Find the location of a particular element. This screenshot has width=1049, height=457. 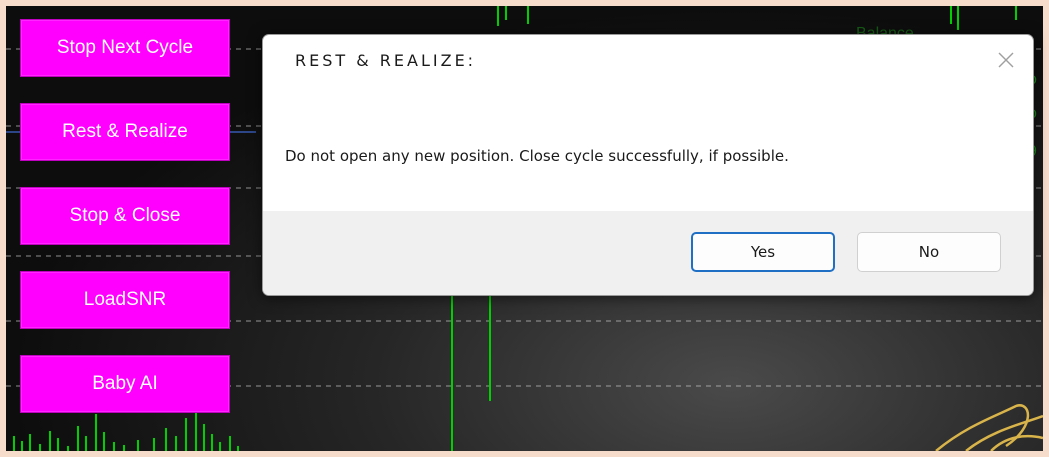

yes-button: Yes is located at coordinates (763, 252).